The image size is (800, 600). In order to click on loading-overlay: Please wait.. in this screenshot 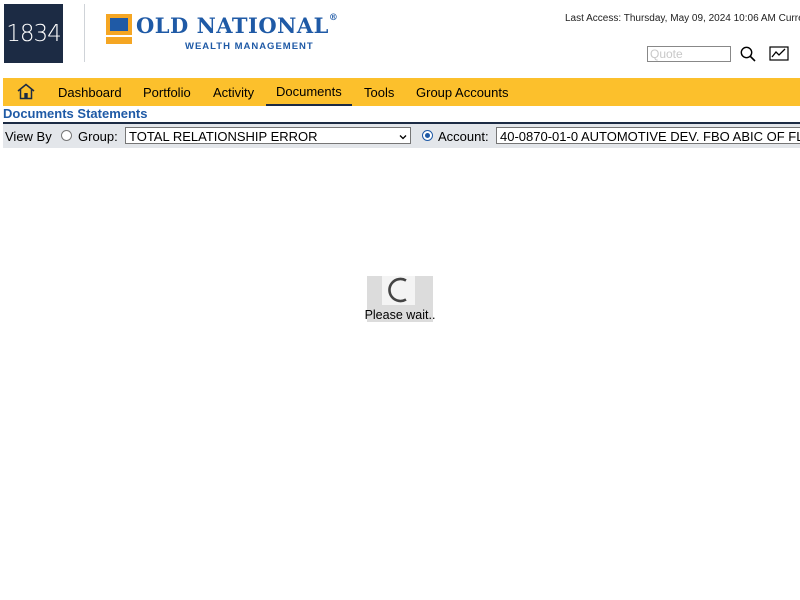, I will do `click(400, 299)`.